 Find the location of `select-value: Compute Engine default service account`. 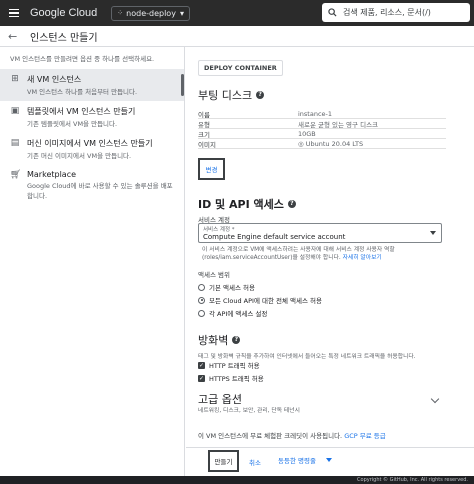

select-value: Compute Engine default service account is located at coordinates (274, 237).